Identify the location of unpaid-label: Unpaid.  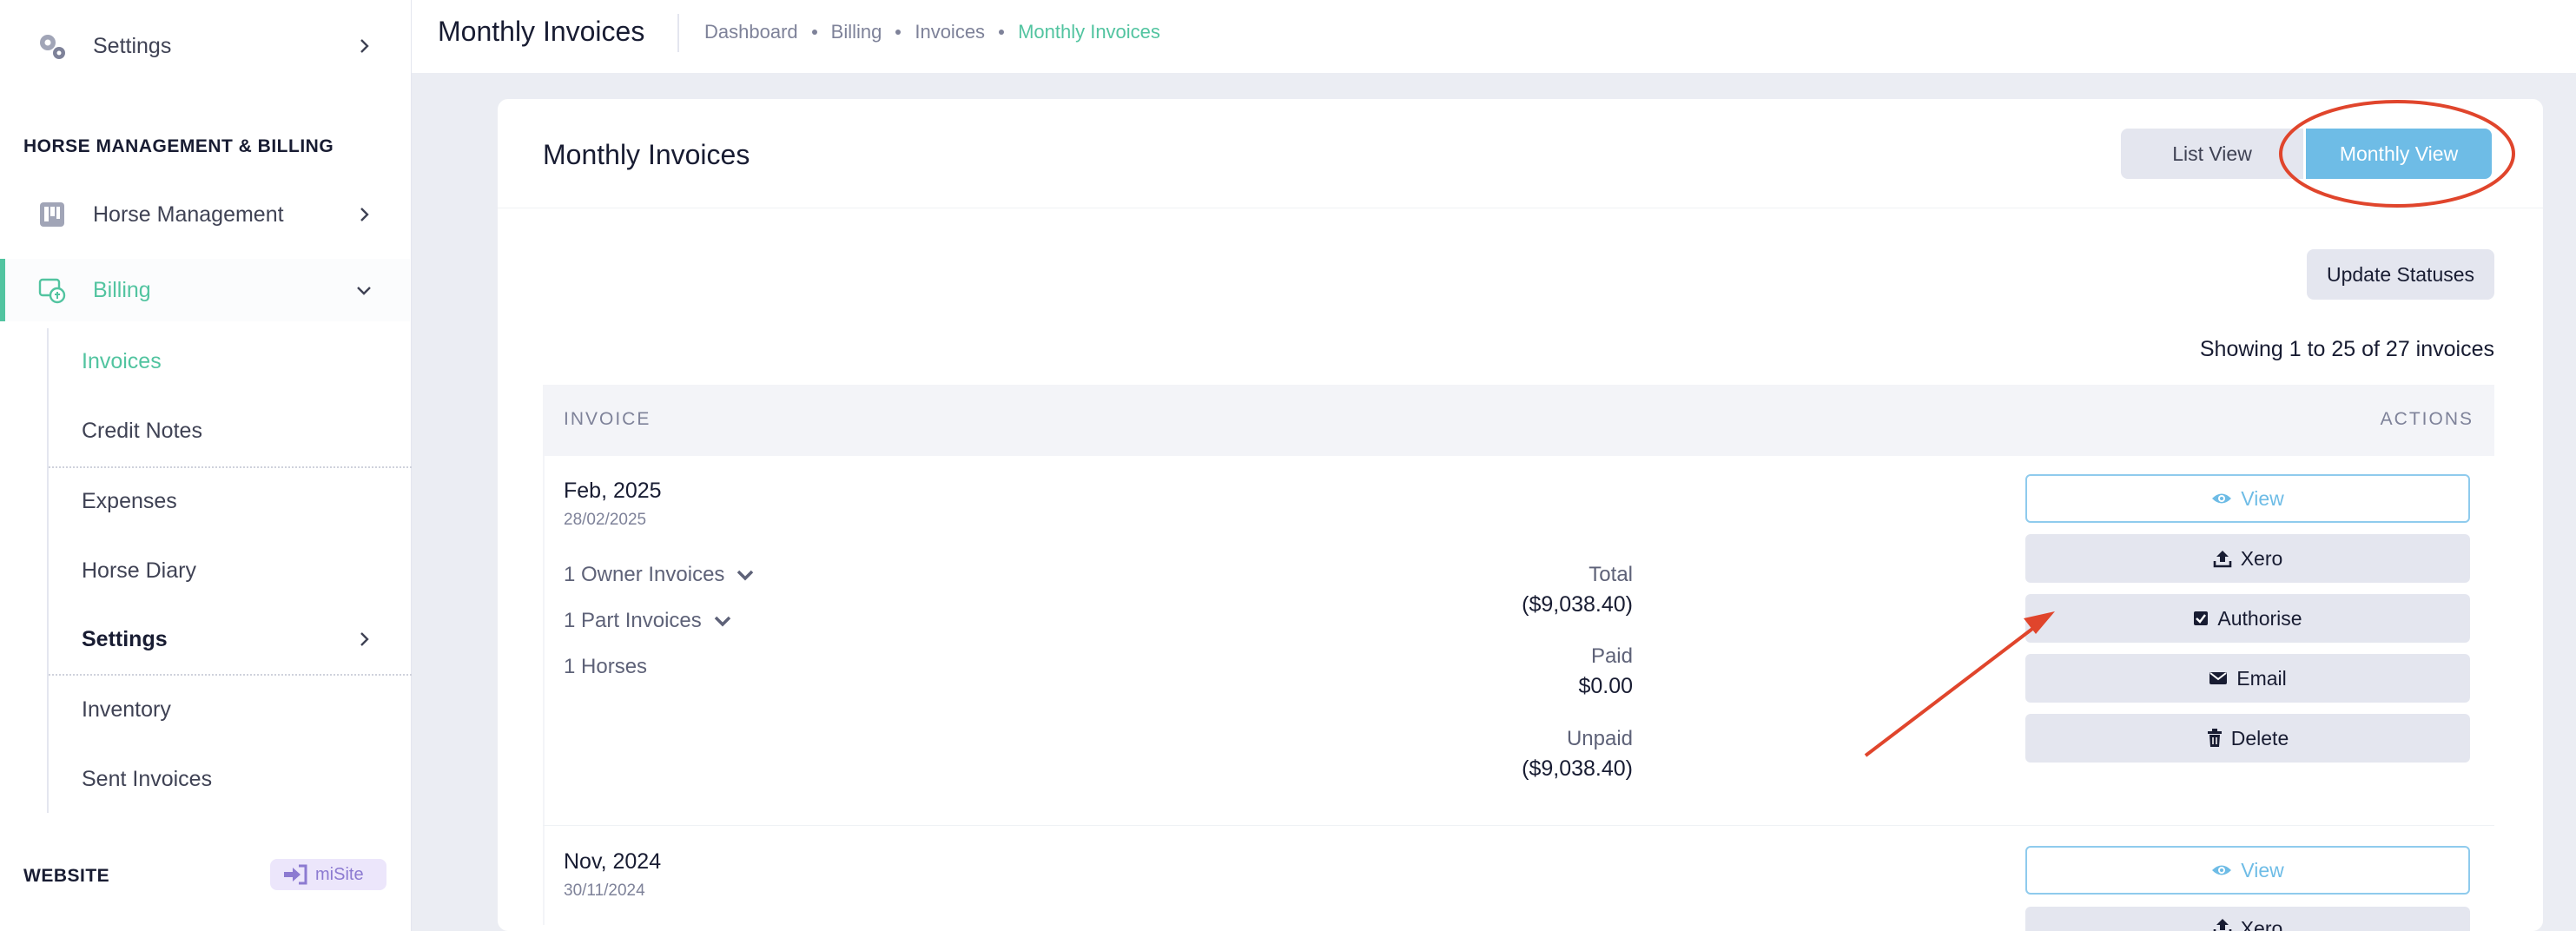
(1599, 739).